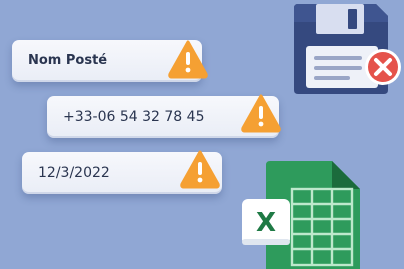 The image size is (404, 269). What do you see at coordinates (301, 215) in the screenshot?
I see `excel-file-icon: X` at bounding box center [301, 215].